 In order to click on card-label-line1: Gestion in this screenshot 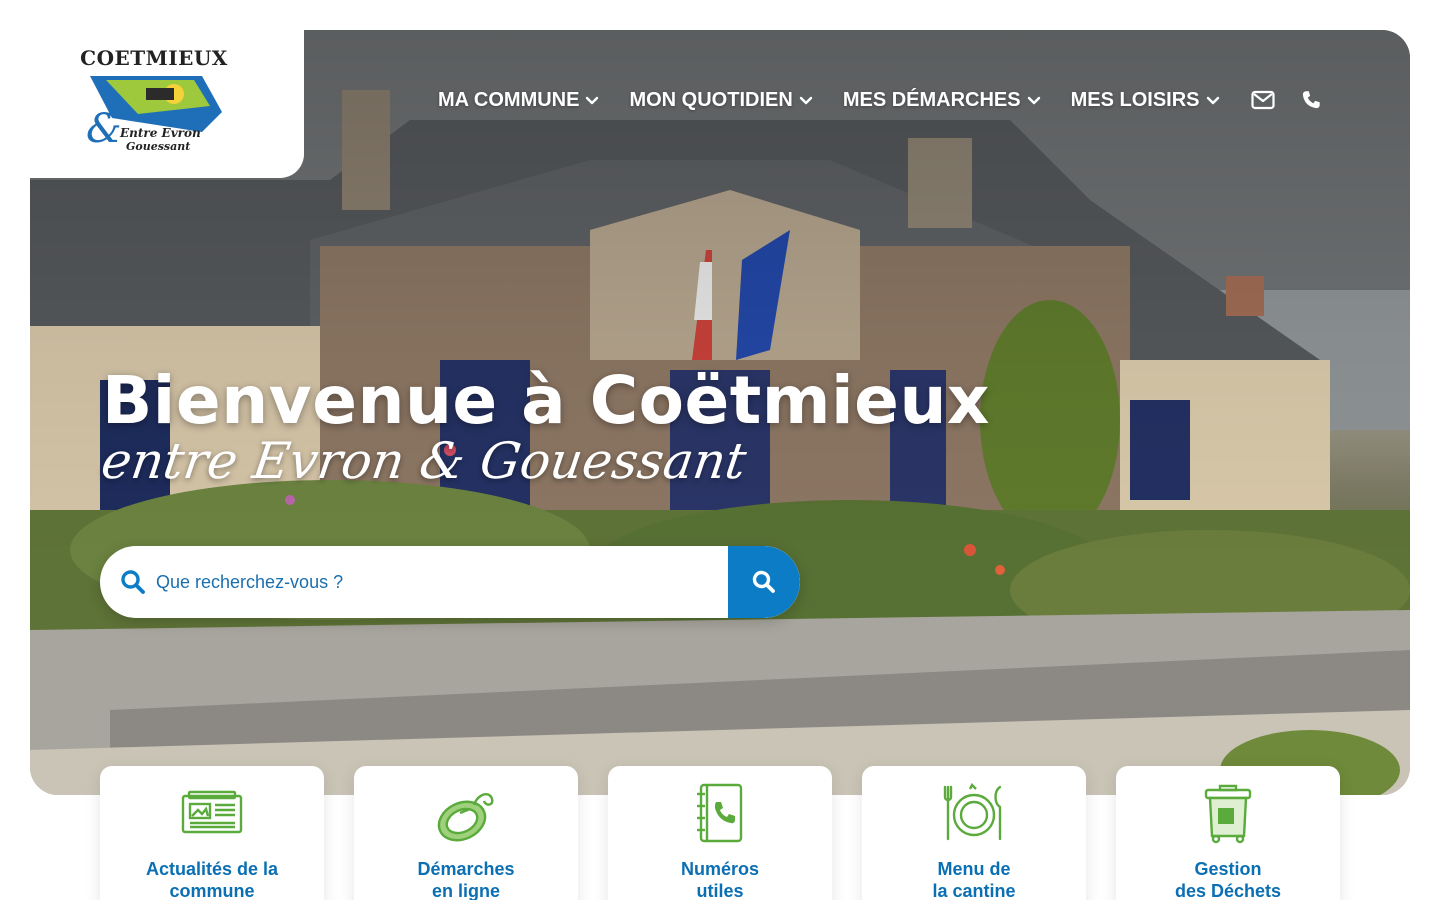, I will do `click(1228, 869)`.